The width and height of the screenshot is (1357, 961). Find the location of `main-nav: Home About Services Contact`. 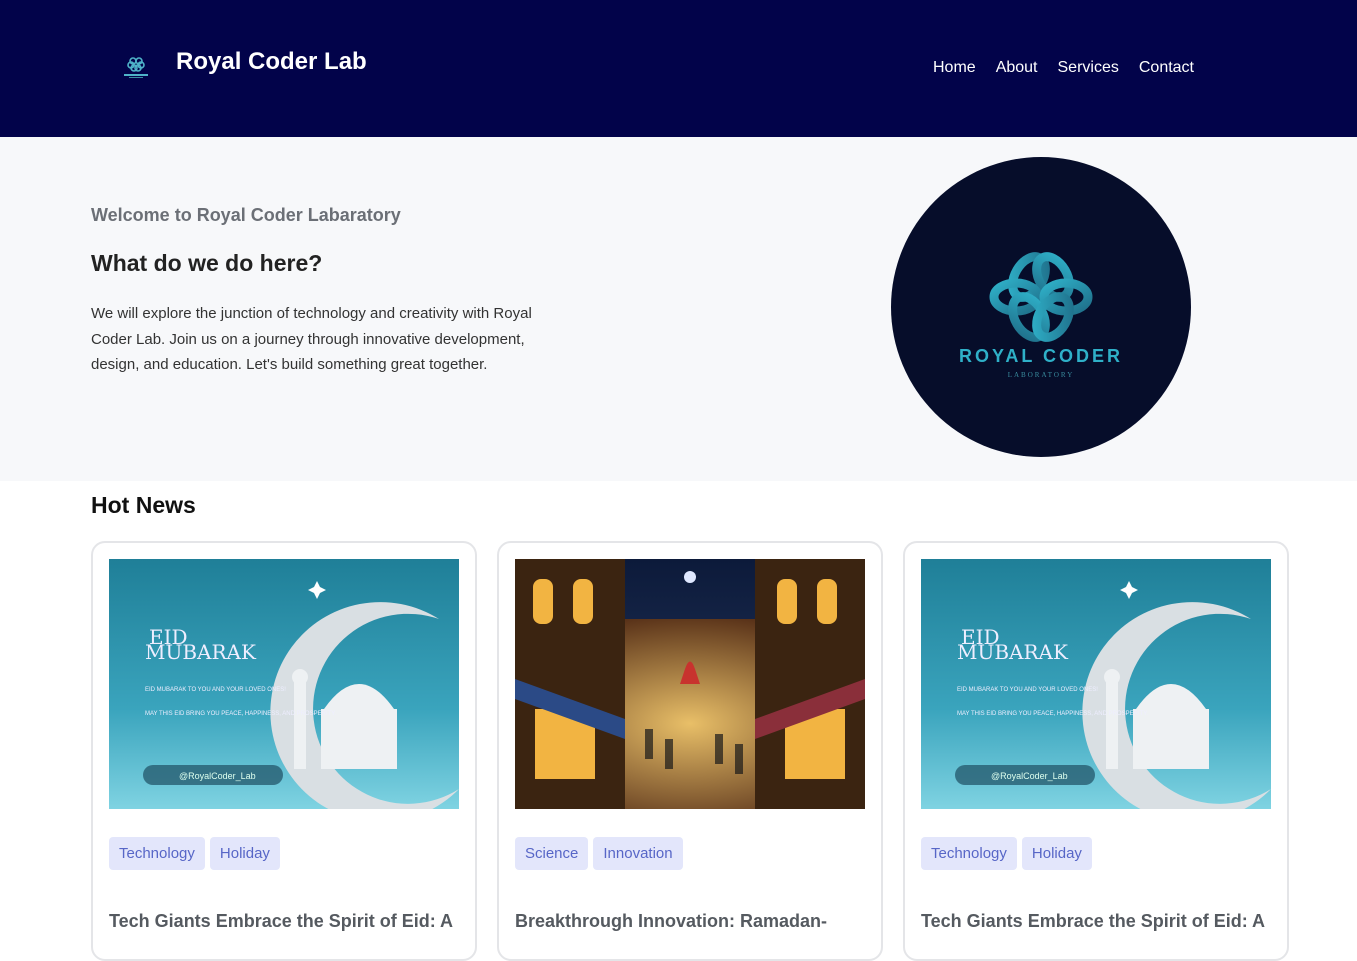

main-nav: Home About Services Contact is located at coordinates (1063, 68).